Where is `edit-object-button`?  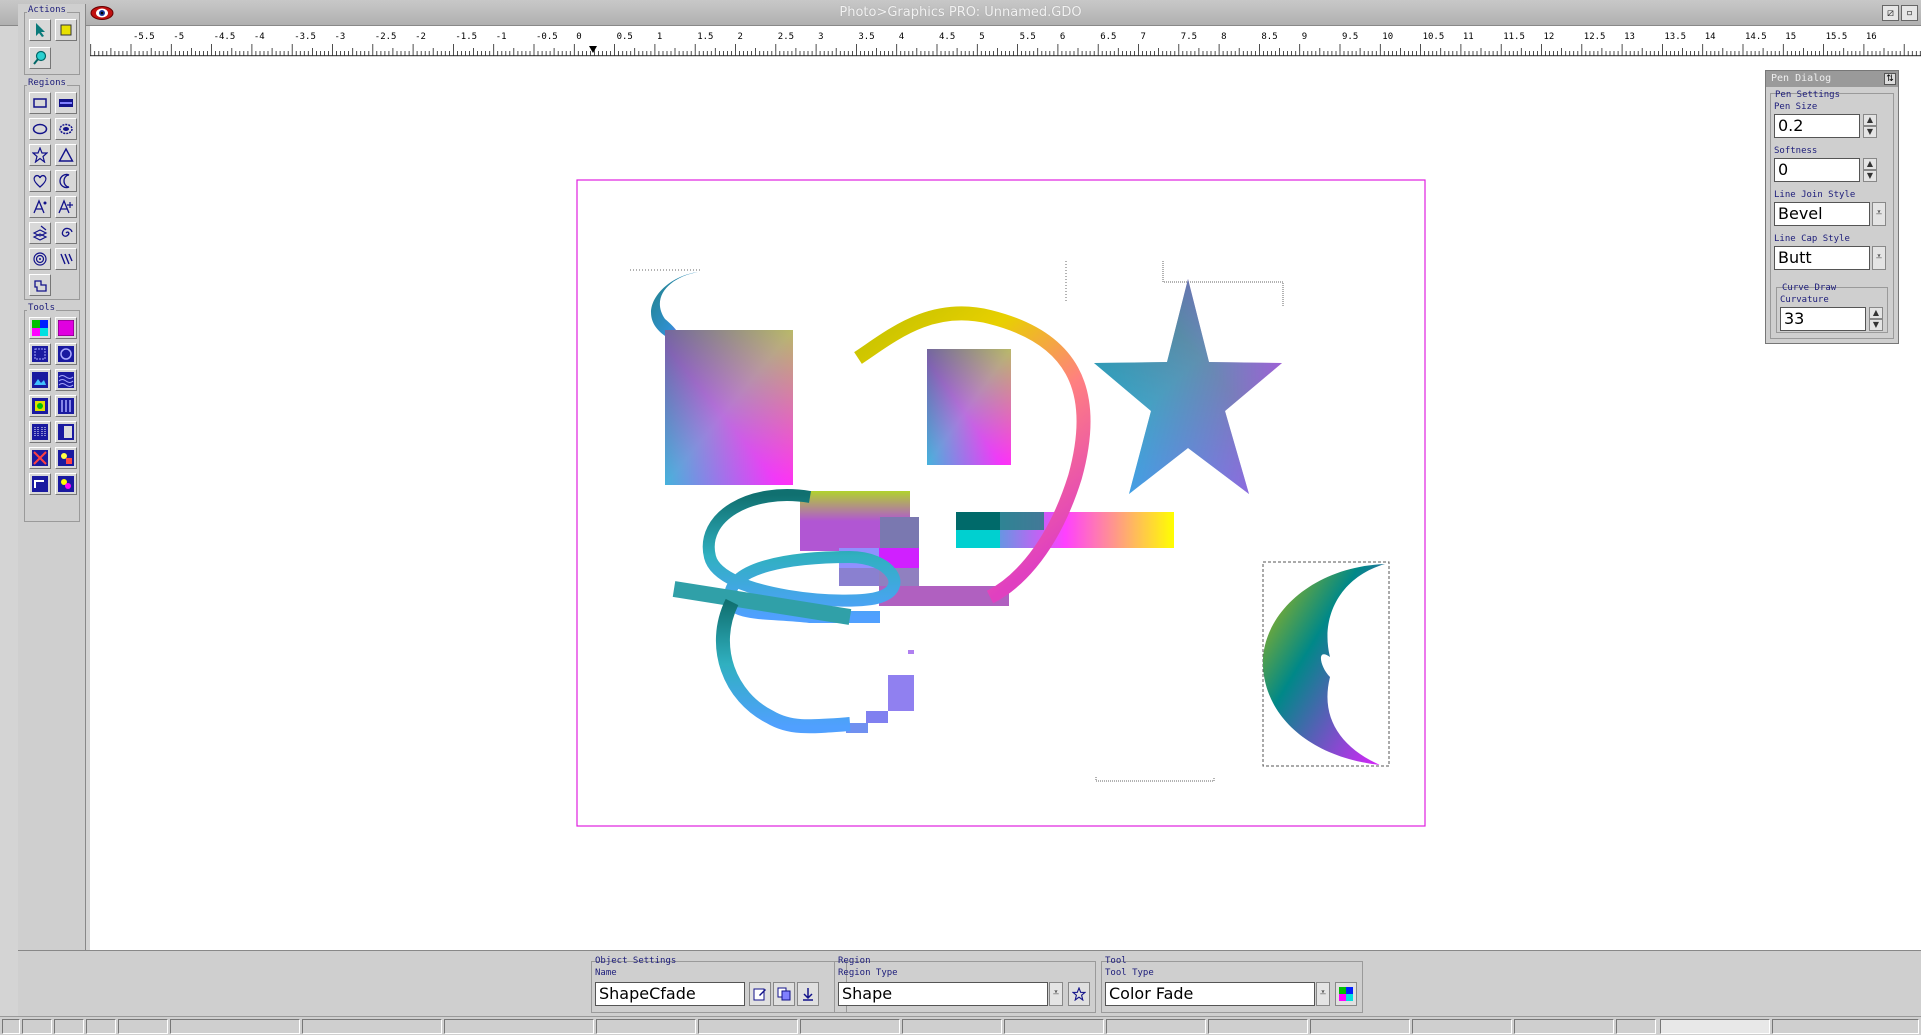 edit-object-button is located at coordinates (760, 994).